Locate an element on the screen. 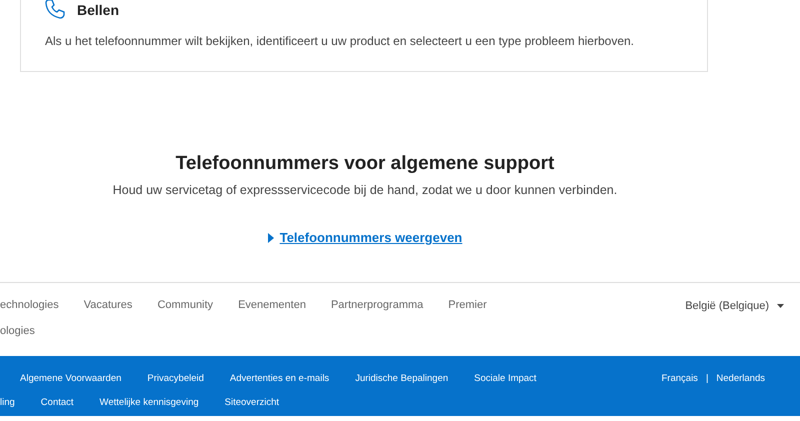  footer-link: Partnerprogramma is located at coordinates (377, 312).